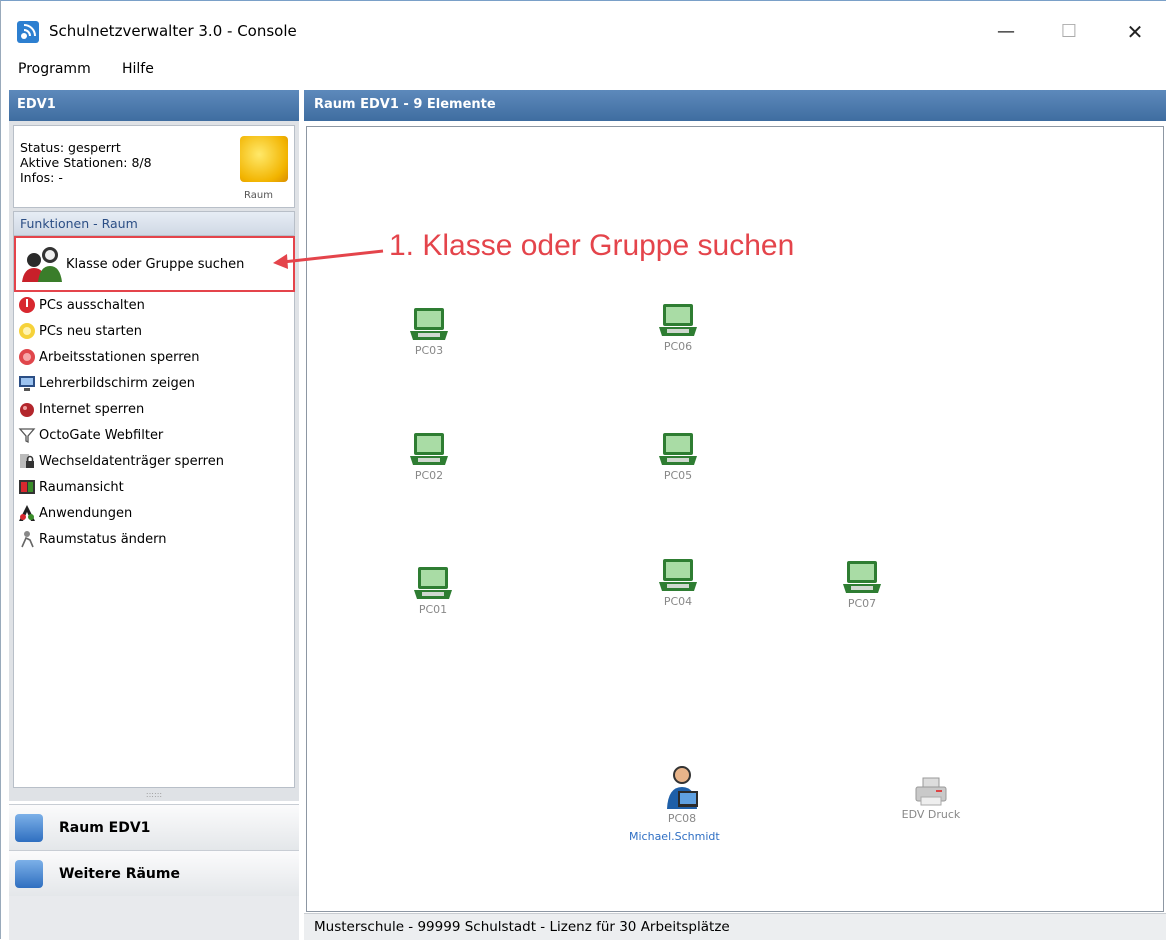  What do you see at coordinates (29, 873) in the screenshot?
I see `more-rooms-icon` at bounding box center [29, 873].